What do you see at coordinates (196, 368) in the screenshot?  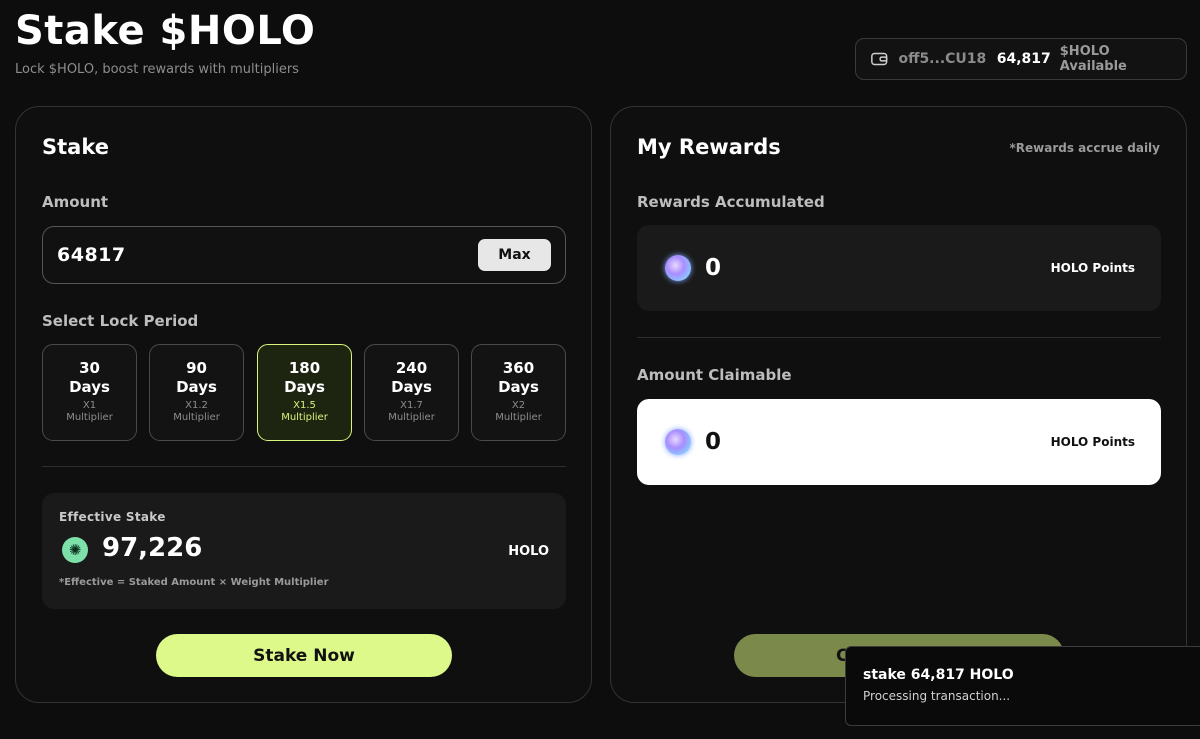 I see `period-days-number: 90` at bounding box center [196, 368].